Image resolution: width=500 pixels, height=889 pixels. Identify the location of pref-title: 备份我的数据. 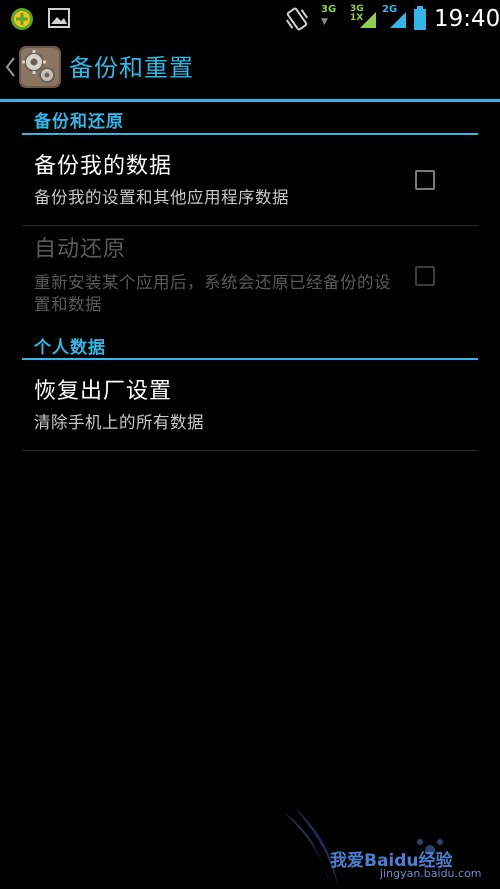
(103, 166).